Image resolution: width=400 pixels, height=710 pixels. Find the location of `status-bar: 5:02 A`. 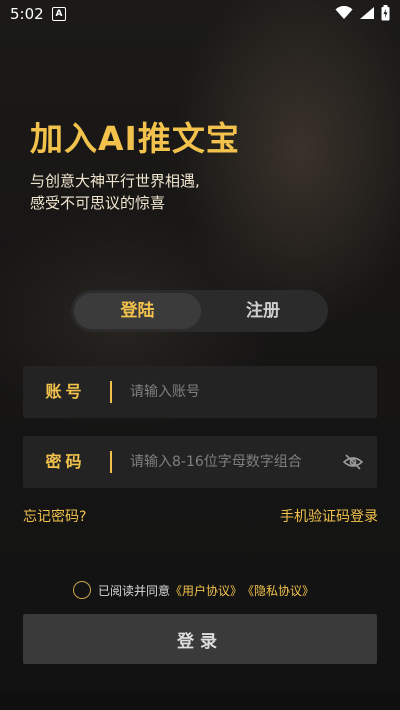

status-bar: 5:02 A is located at coordinates (200, 14).